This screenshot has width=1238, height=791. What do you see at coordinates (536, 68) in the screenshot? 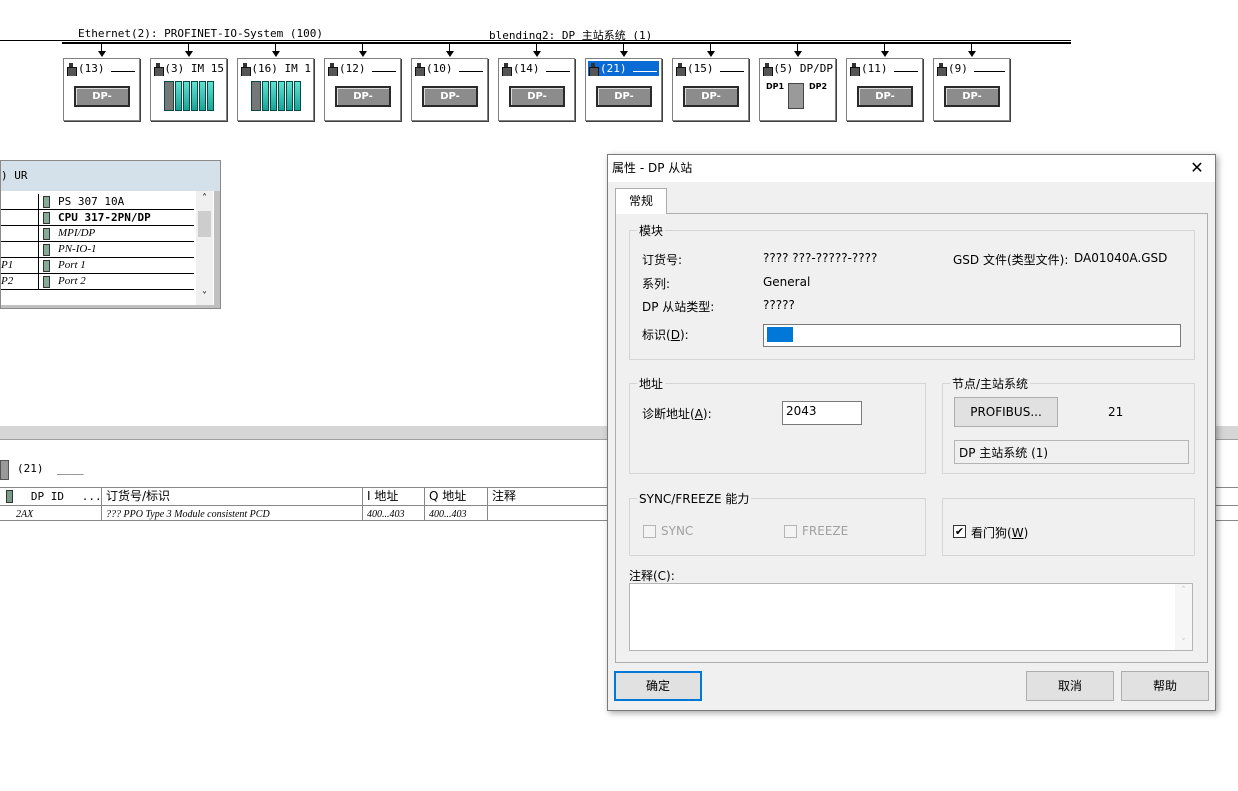
I see `slave-header: (14)` at bounding box center [536, 68].